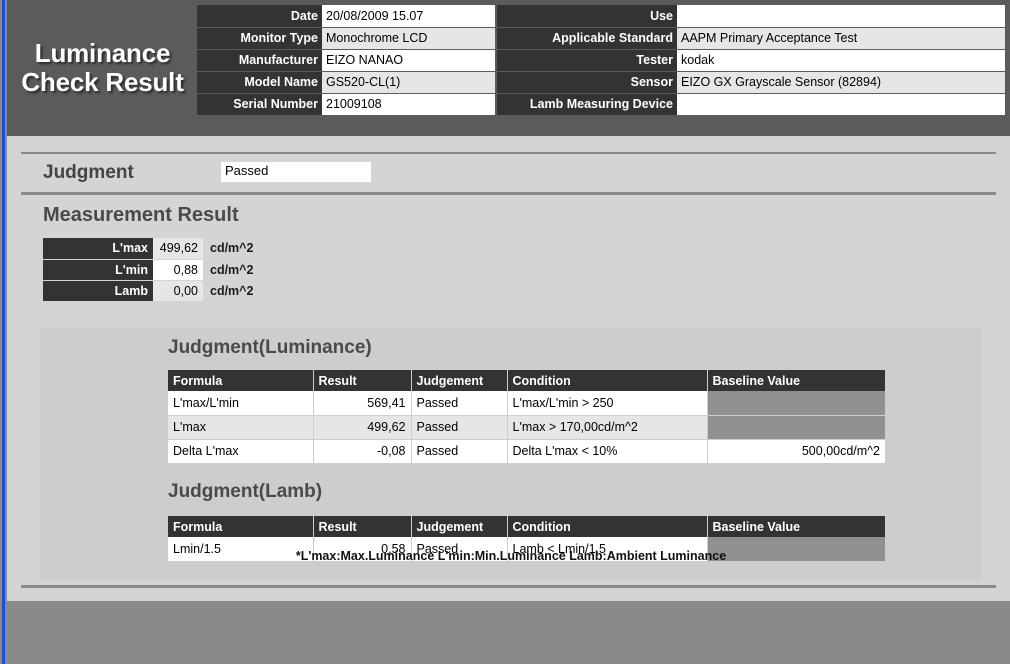 The width and height of the screenshot is (1010, 664). What do you see at coordinates (232, 290) in the screenshot?
I see `measure-unit-lamb: cd/m^2` at bounding box center [232, 290].